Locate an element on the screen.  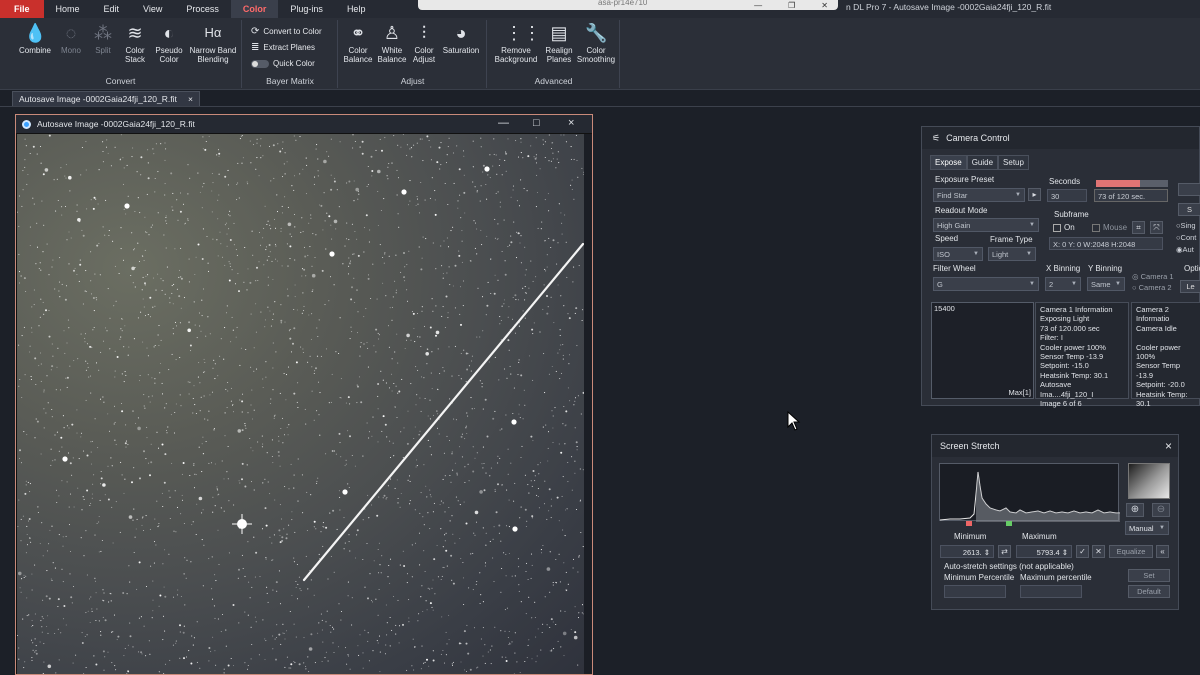
tab-setup: Setup is located at coordinates (1013, 162).